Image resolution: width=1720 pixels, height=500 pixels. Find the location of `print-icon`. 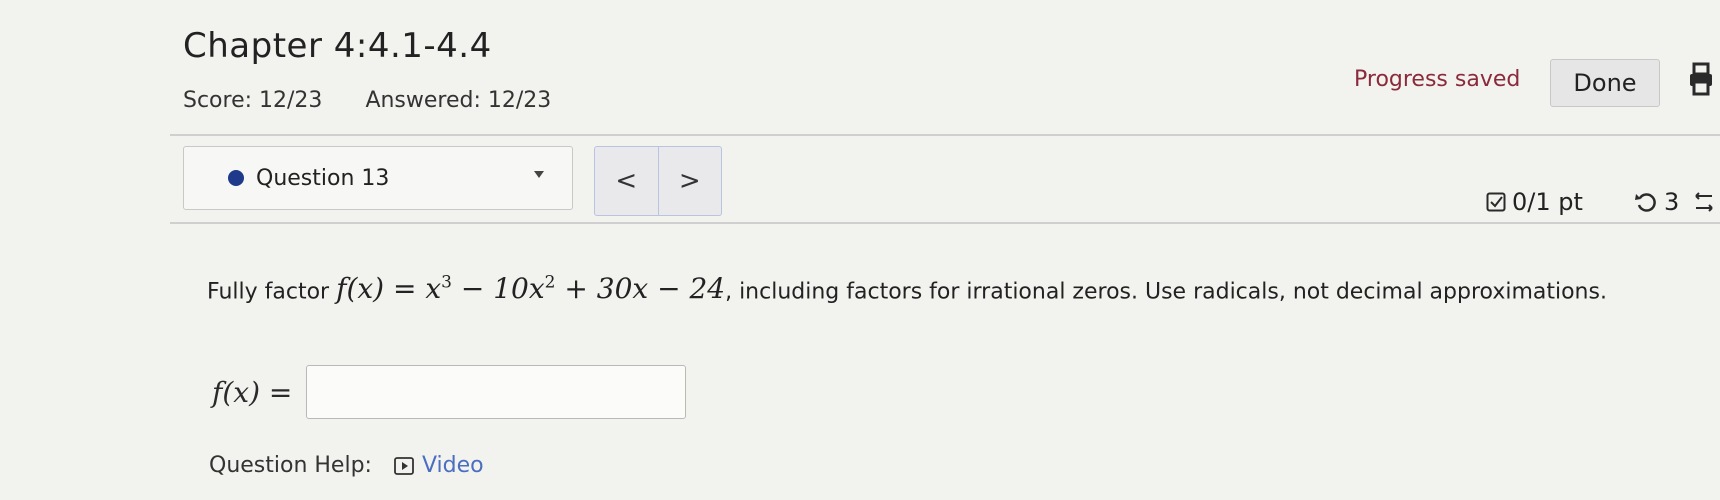

print-icon is located at coordinates (1701, 80).